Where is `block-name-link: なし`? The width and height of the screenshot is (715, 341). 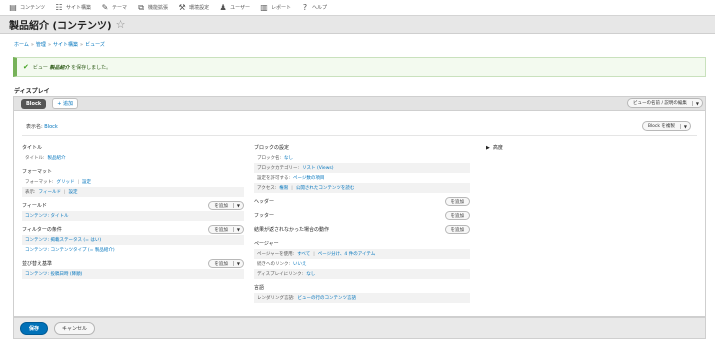
block-name-link: なし is located at coordinates (288, 158).